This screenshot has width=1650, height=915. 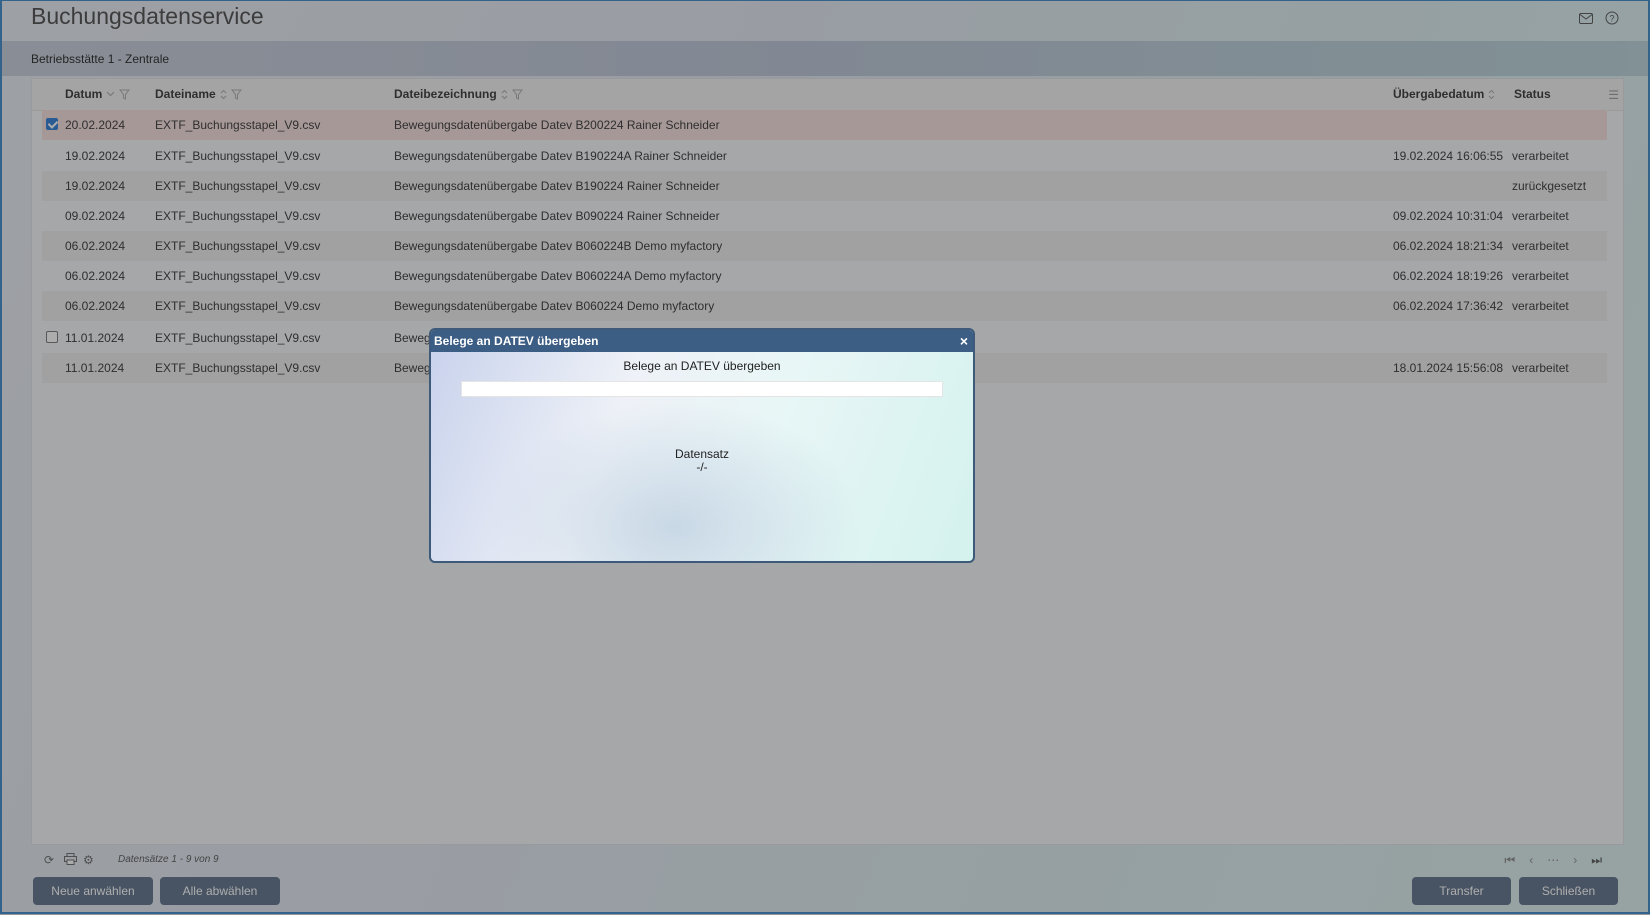 I want to click on dialog-titlebar: Belege an DATEV übergeben ×, so click(x=702, y=341).